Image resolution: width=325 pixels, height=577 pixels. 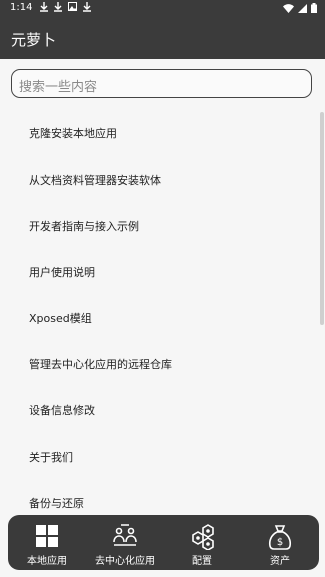 I want to click on search-placeholder: 搜索一些内容, so click(x=58, y=87).